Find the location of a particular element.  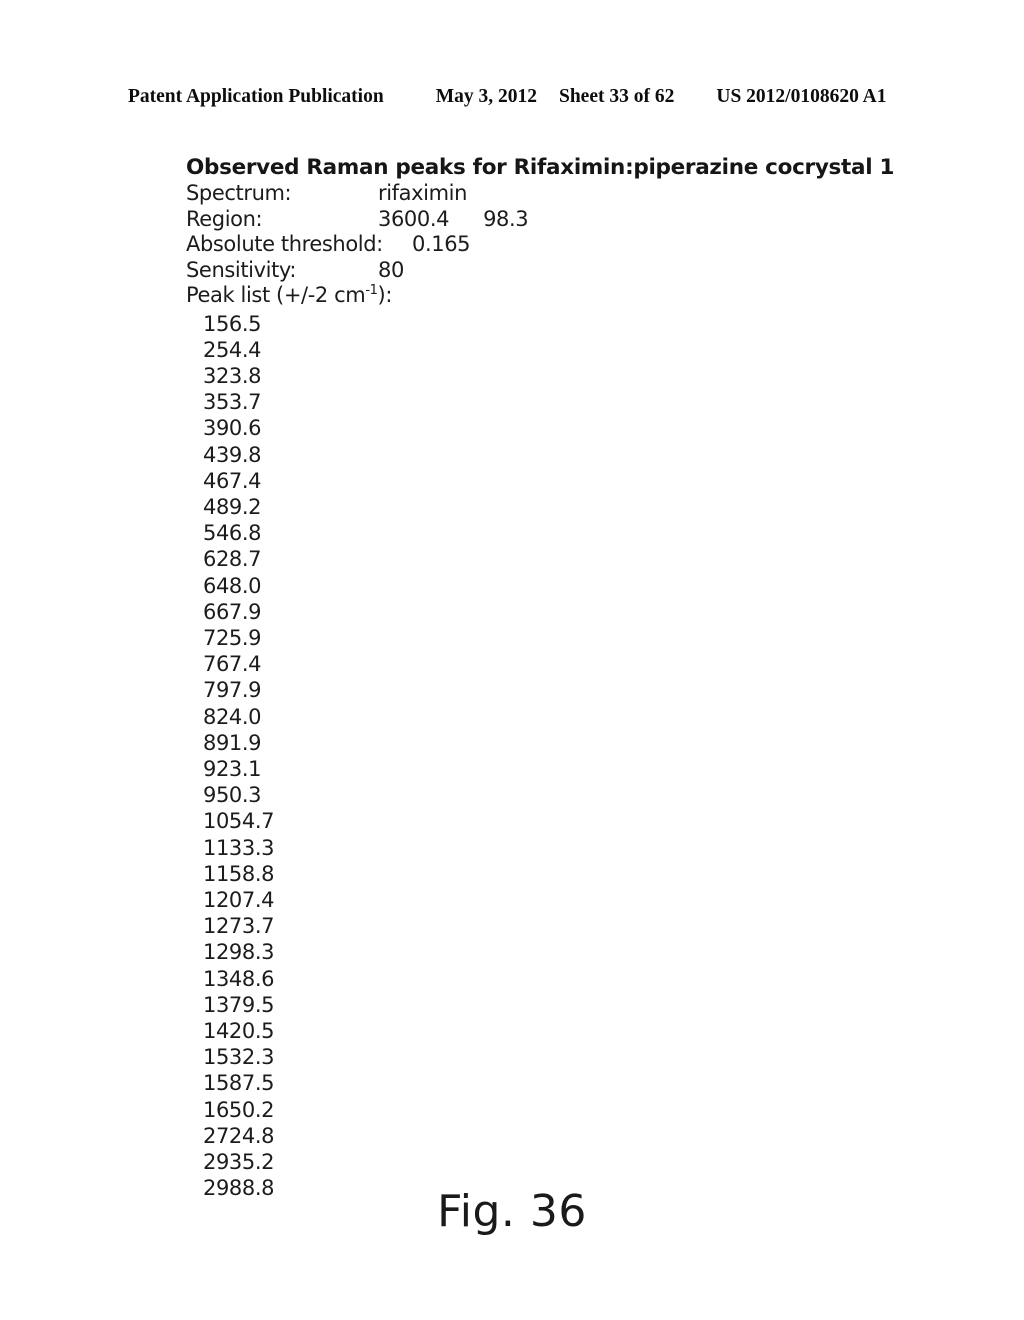

header-sheet-number: Sheet 33 of 62 is located at coordinates (616, 96).